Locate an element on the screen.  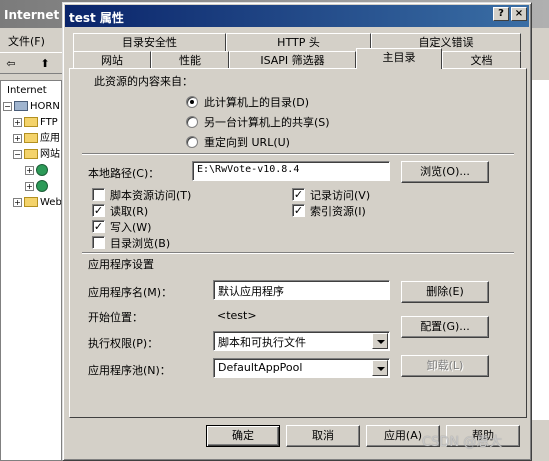
cancel-button: 取消 is located at coordinates (323, 436).